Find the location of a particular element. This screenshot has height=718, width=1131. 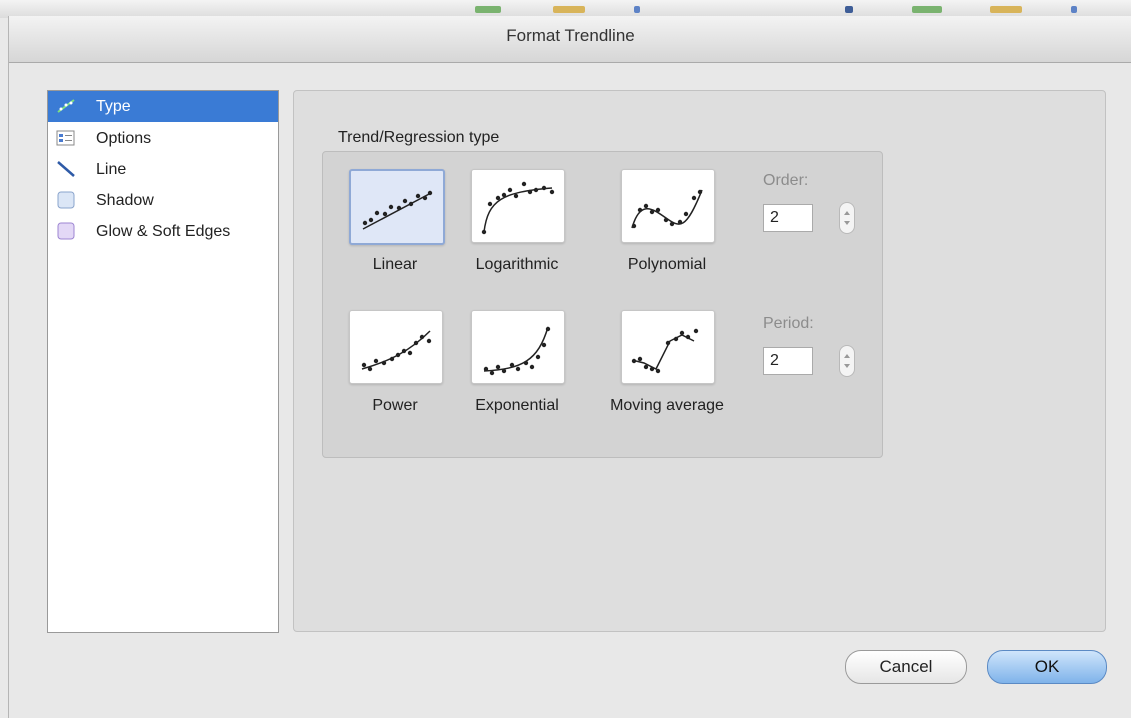

trend-label-exponential: Exponential is located at coordinates (517, 405).